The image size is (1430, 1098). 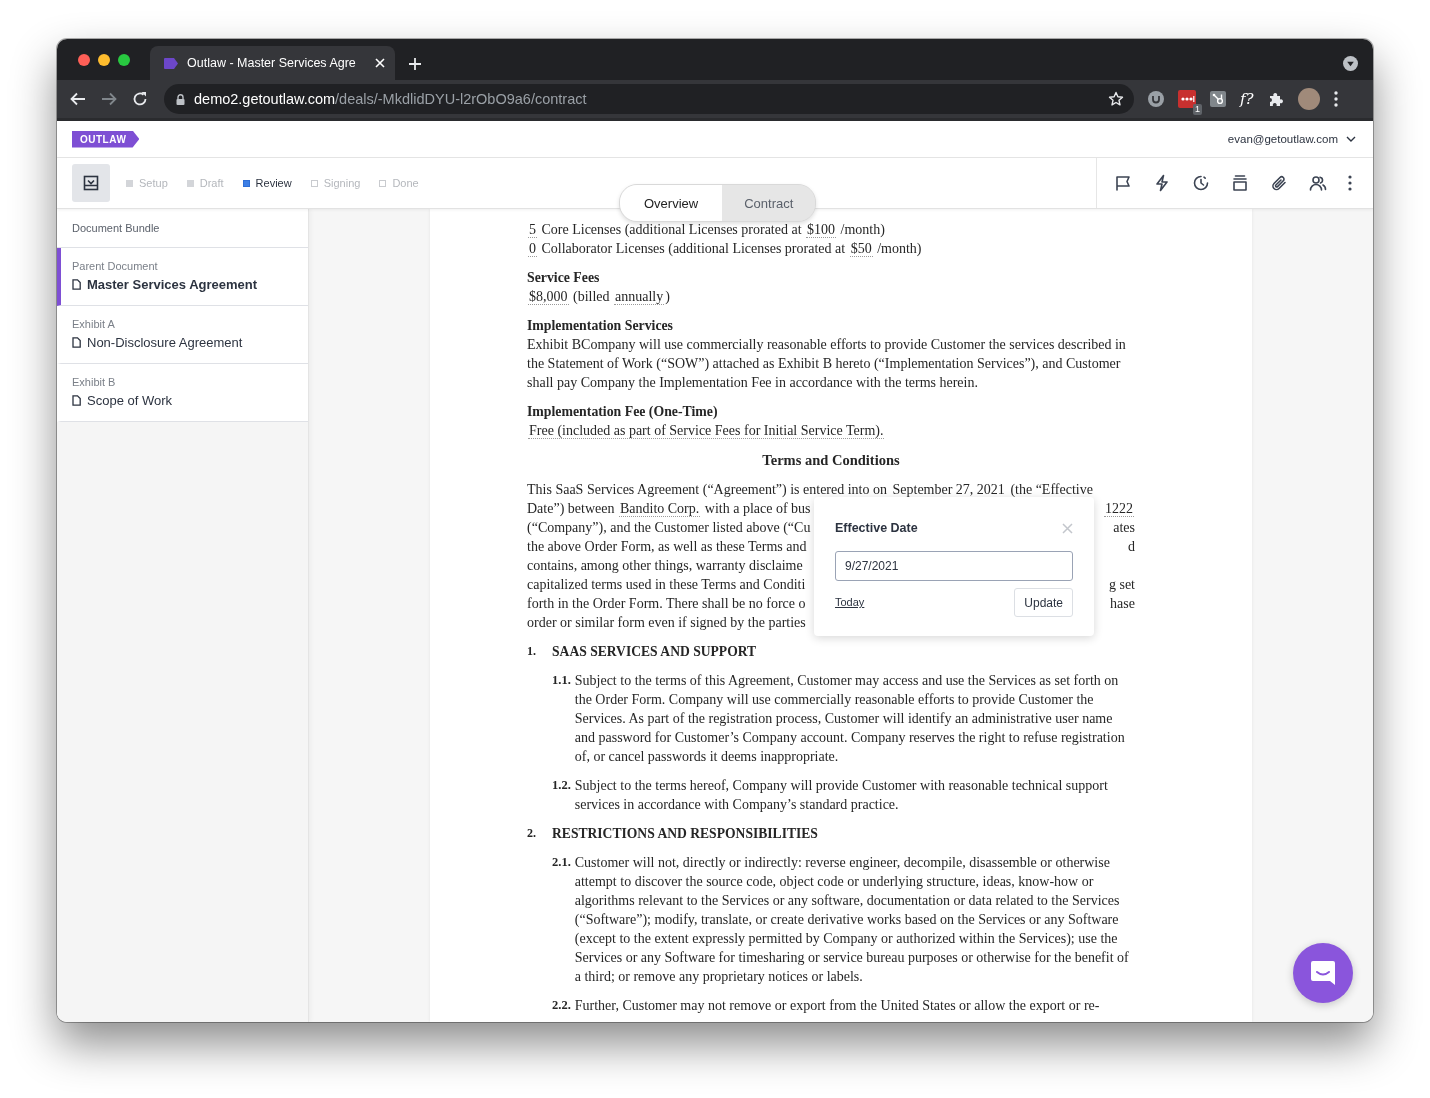 What do you see at coordinates (600, 326) in the screenshot?
I see `section-heading: Implementation Services` at bounding box center [600, 326].